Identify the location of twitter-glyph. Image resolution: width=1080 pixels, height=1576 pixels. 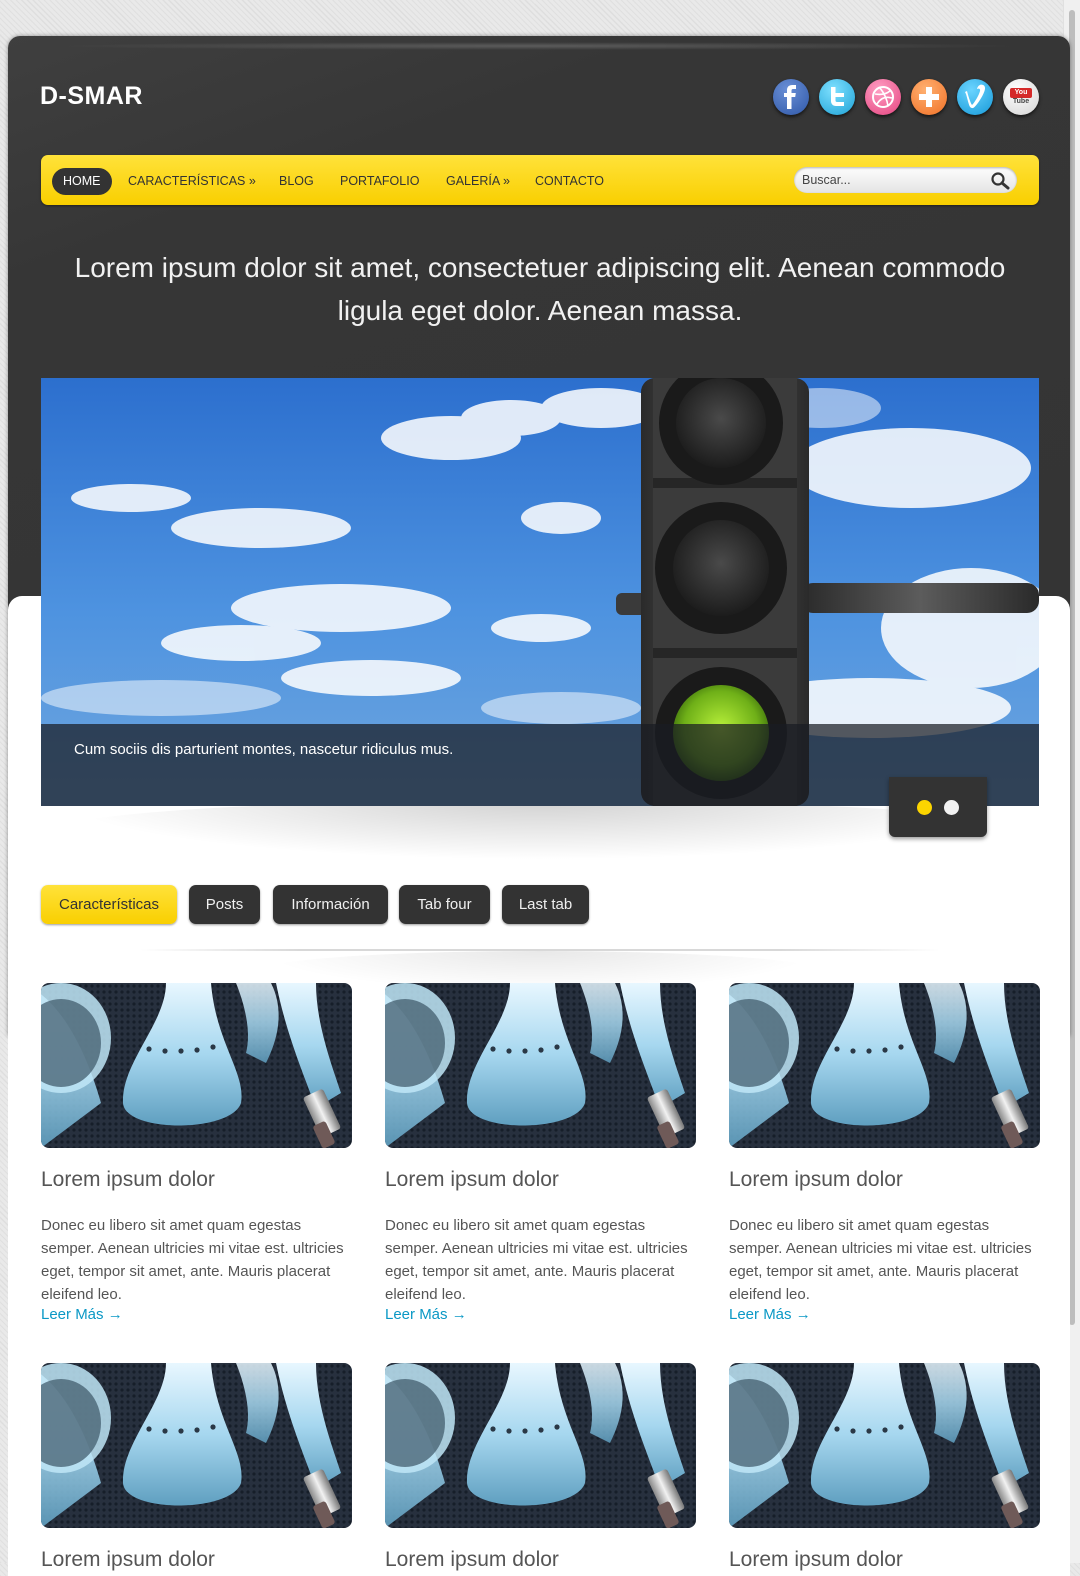
(837, 96).